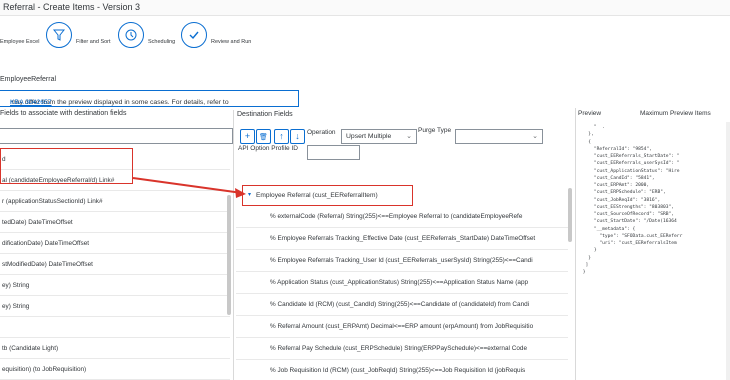  Describe the element at coordinates (675, 113) in the screenshot. I see `tab-max-preview-items: Maximum Preview Items` at that location.